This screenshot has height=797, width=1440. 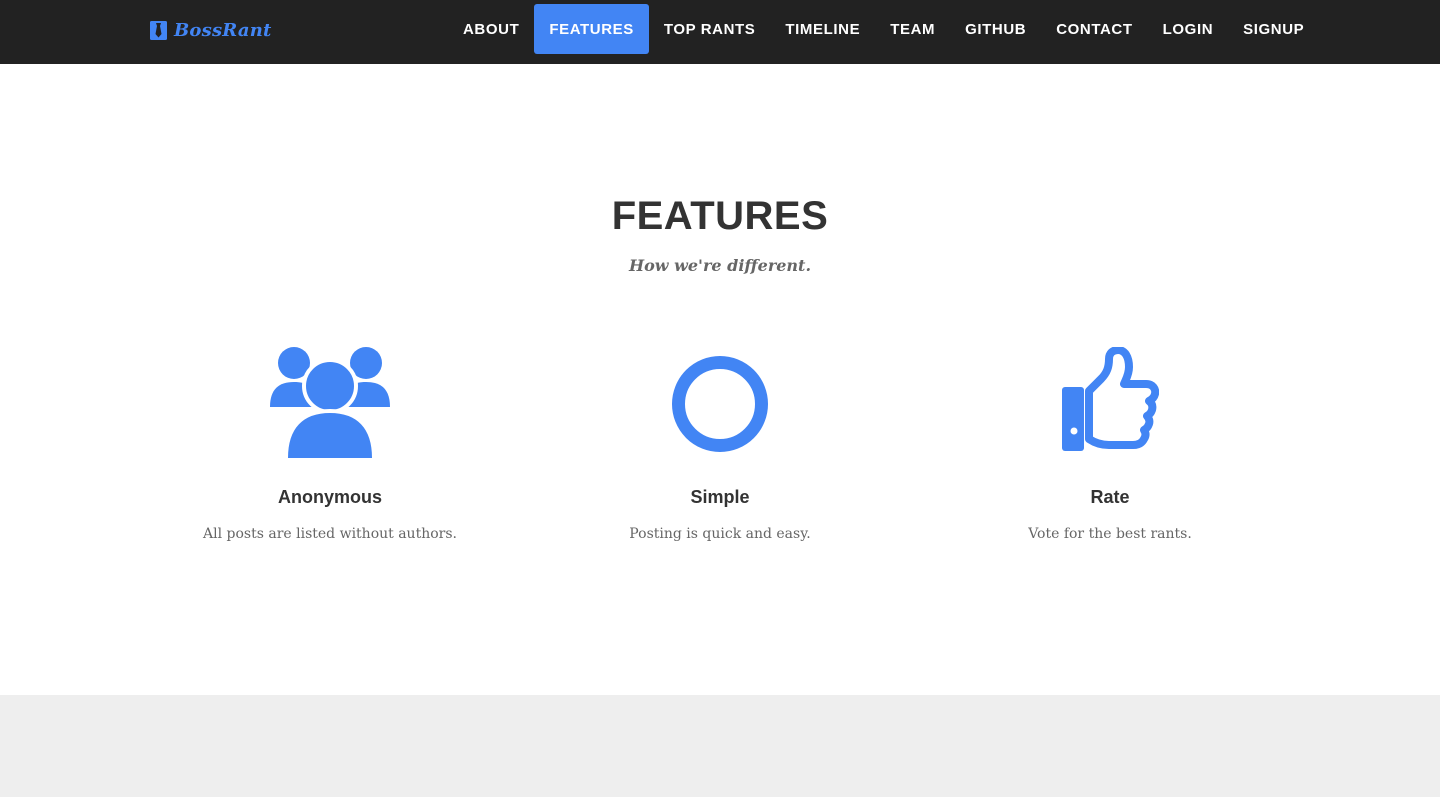 What do you see at coordinates (329, 497) in the screenshot?
I see `feature-title: Anonymous` at bounding box center [329, 497].